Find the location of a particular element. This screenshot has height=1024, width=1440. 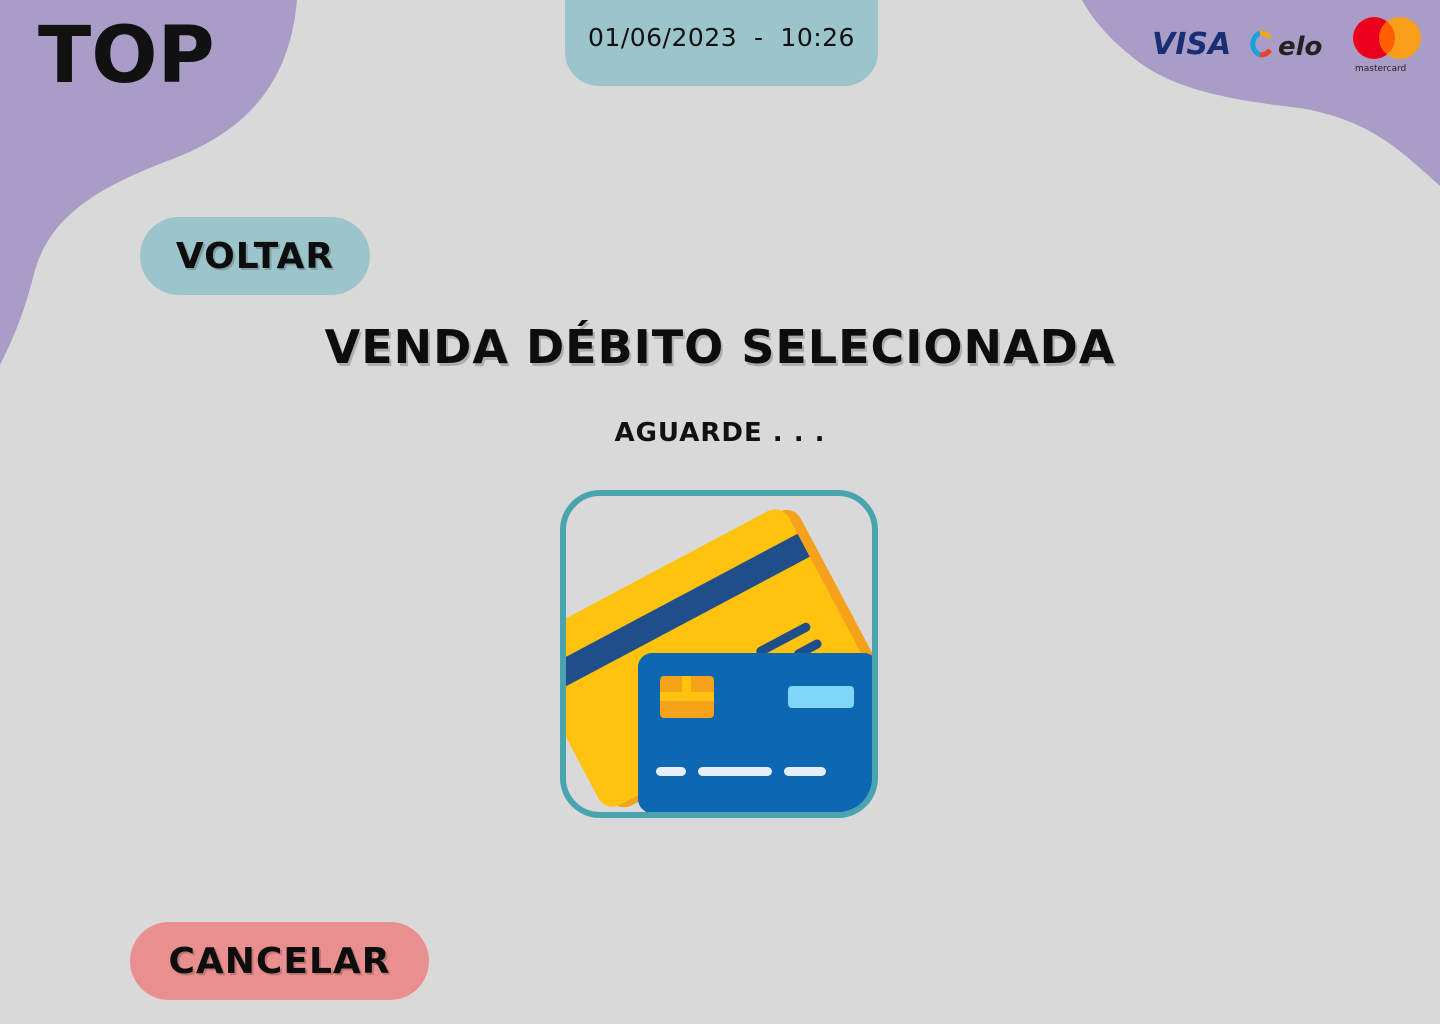

back-button-label: VOLTAR is located at coordinates (255, 256).